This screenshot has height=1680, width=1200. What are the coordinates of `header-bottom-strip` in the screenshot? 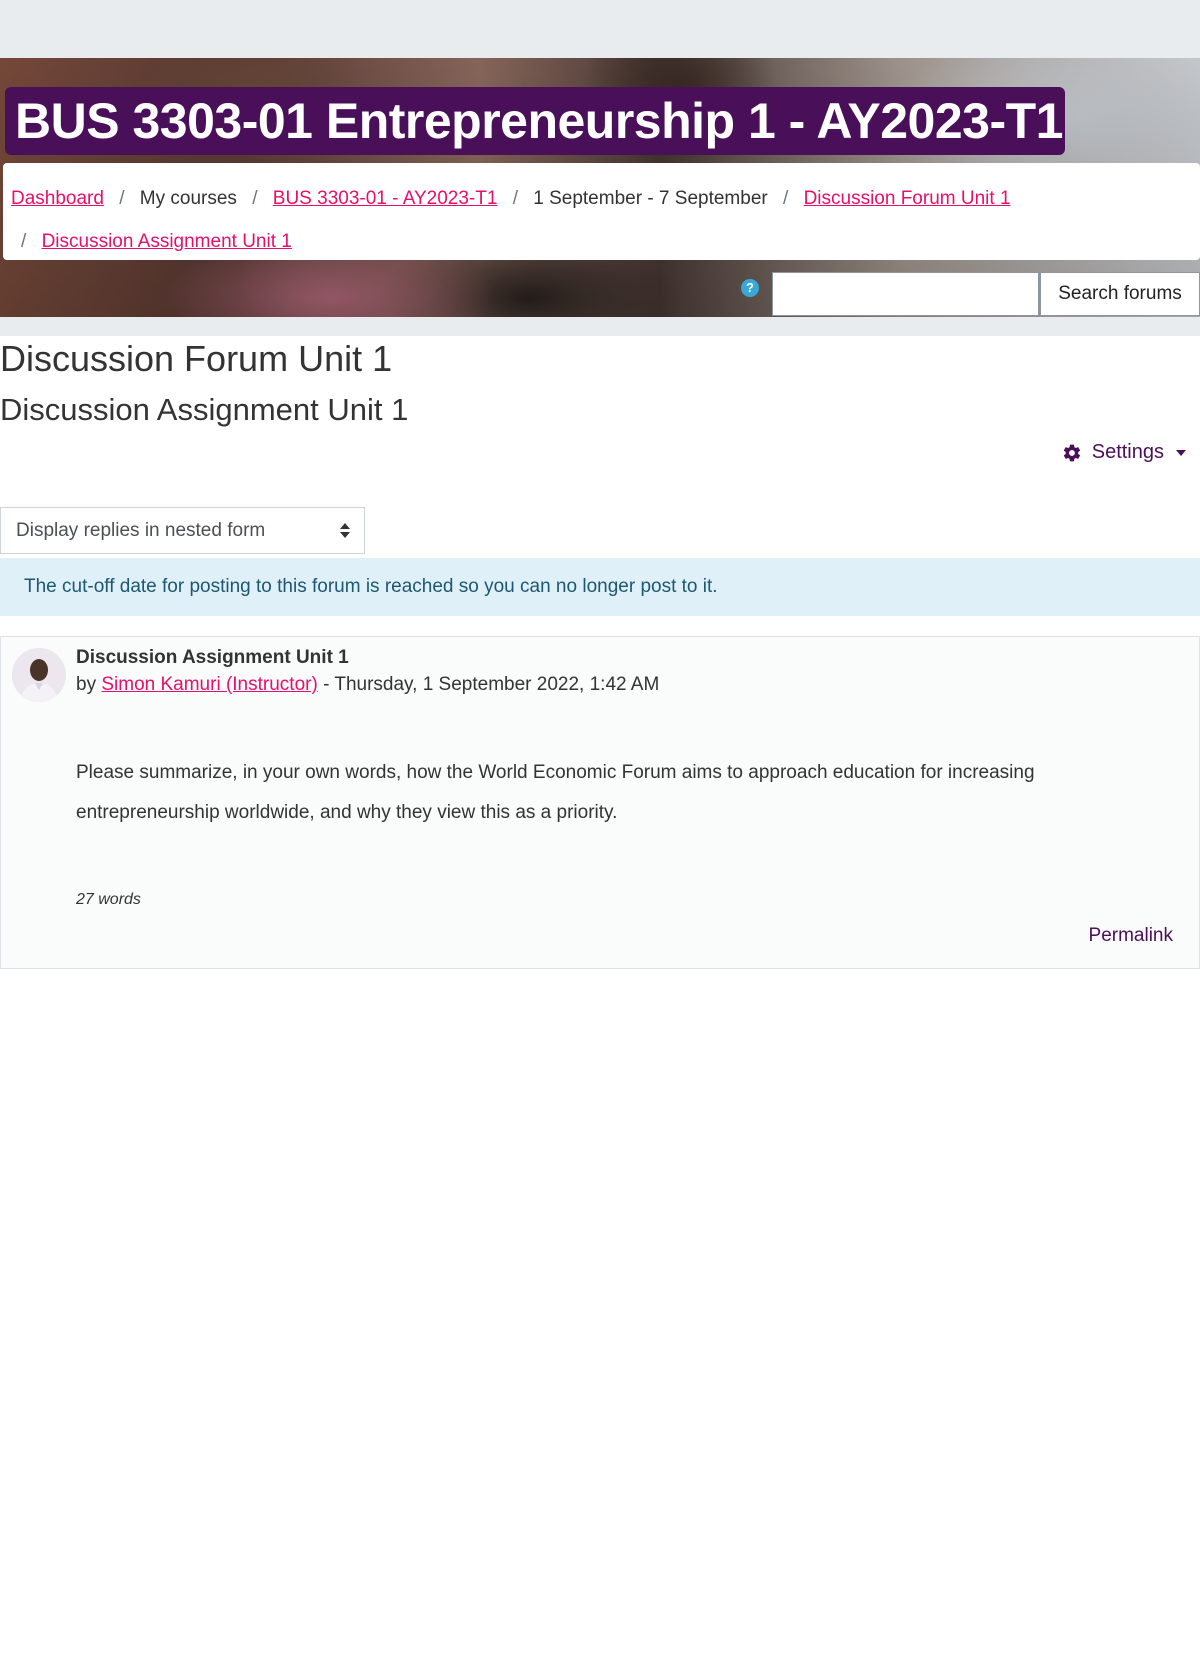 It's located at (600, 326).